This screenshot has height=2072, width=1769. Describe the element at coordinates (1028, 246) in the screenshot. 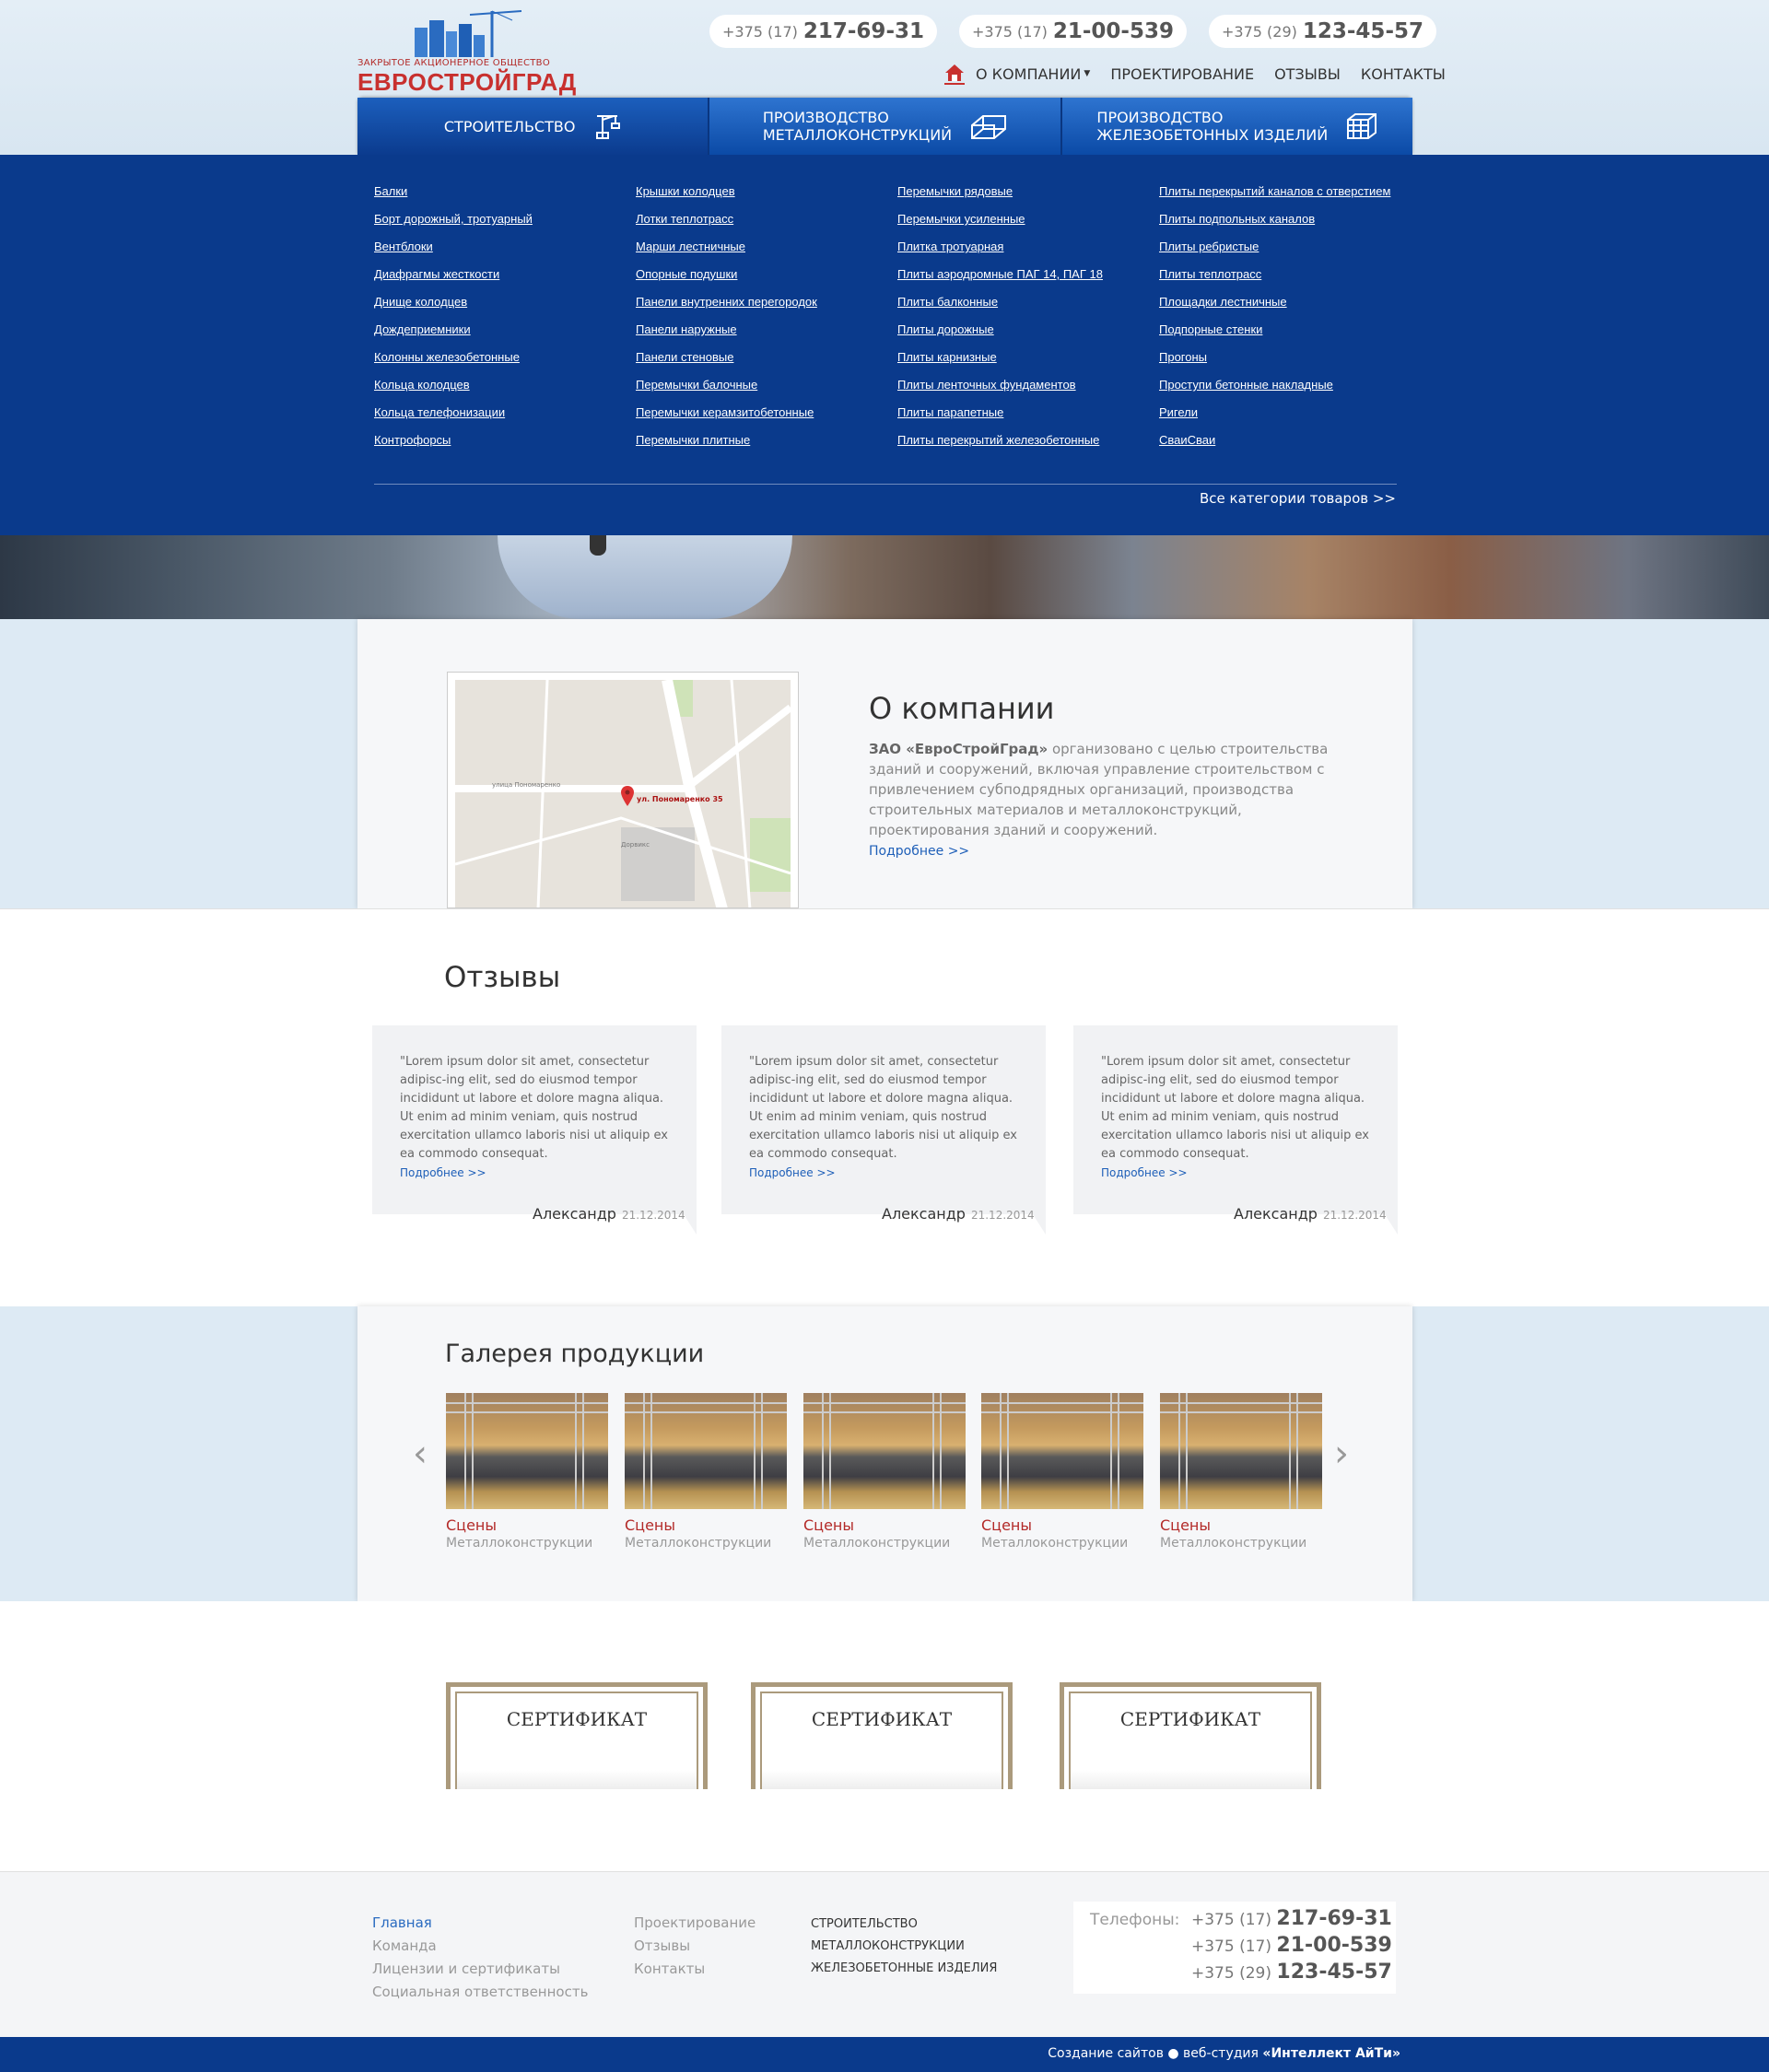

I see `menu-link: Плитка тротуарная` at that location.